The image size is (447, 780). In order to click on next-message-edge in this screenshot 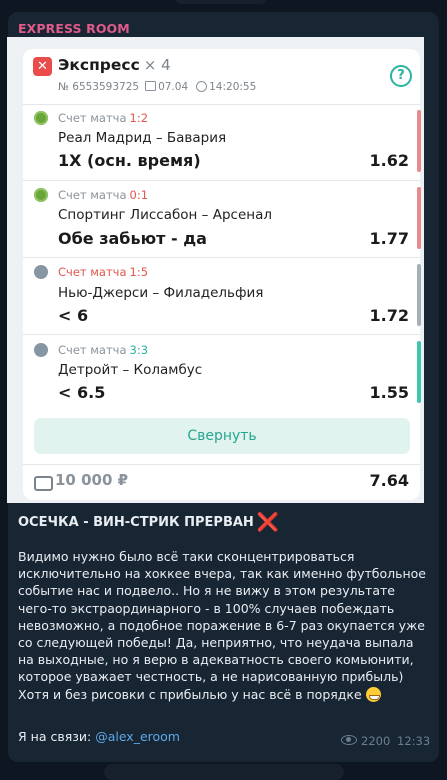, I will do `click(224, 772)`.